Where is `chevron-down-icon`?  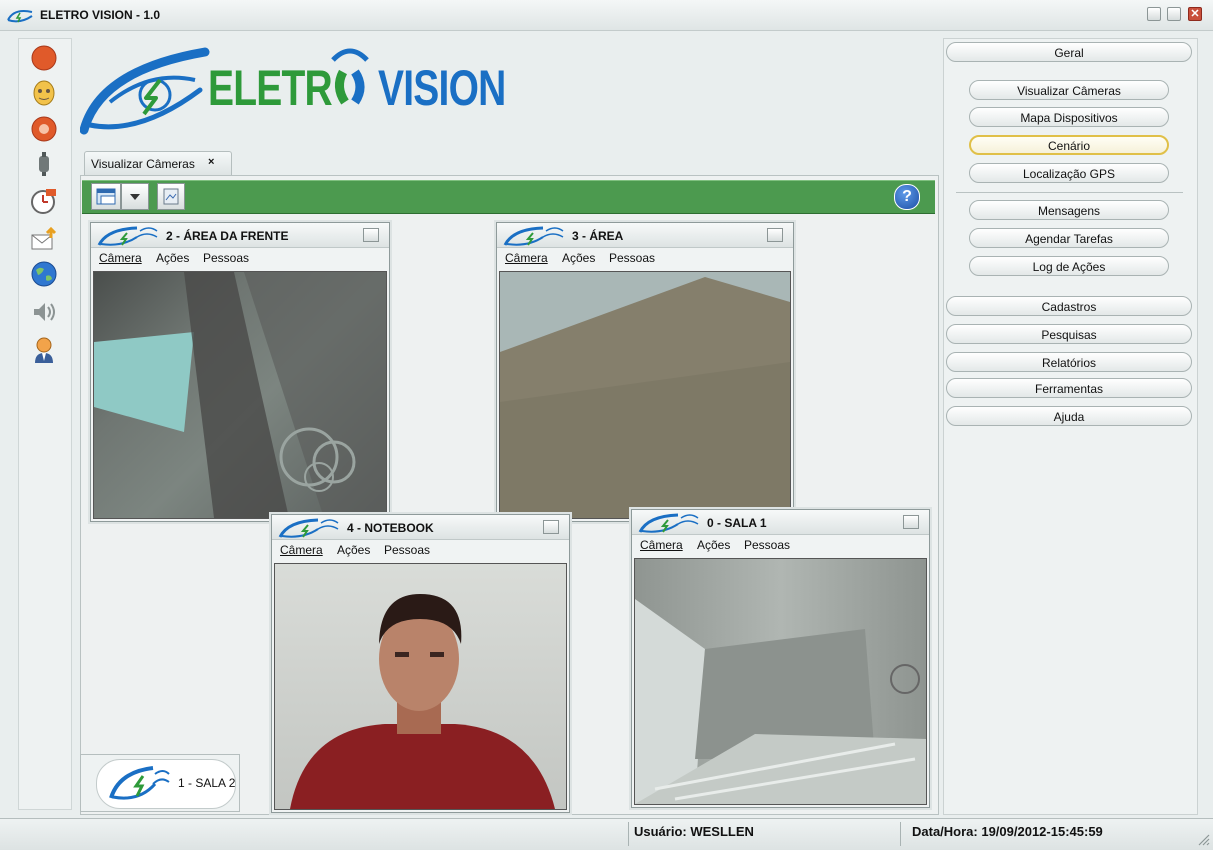 chevron-down-icon is located at coordinates (135, 197).